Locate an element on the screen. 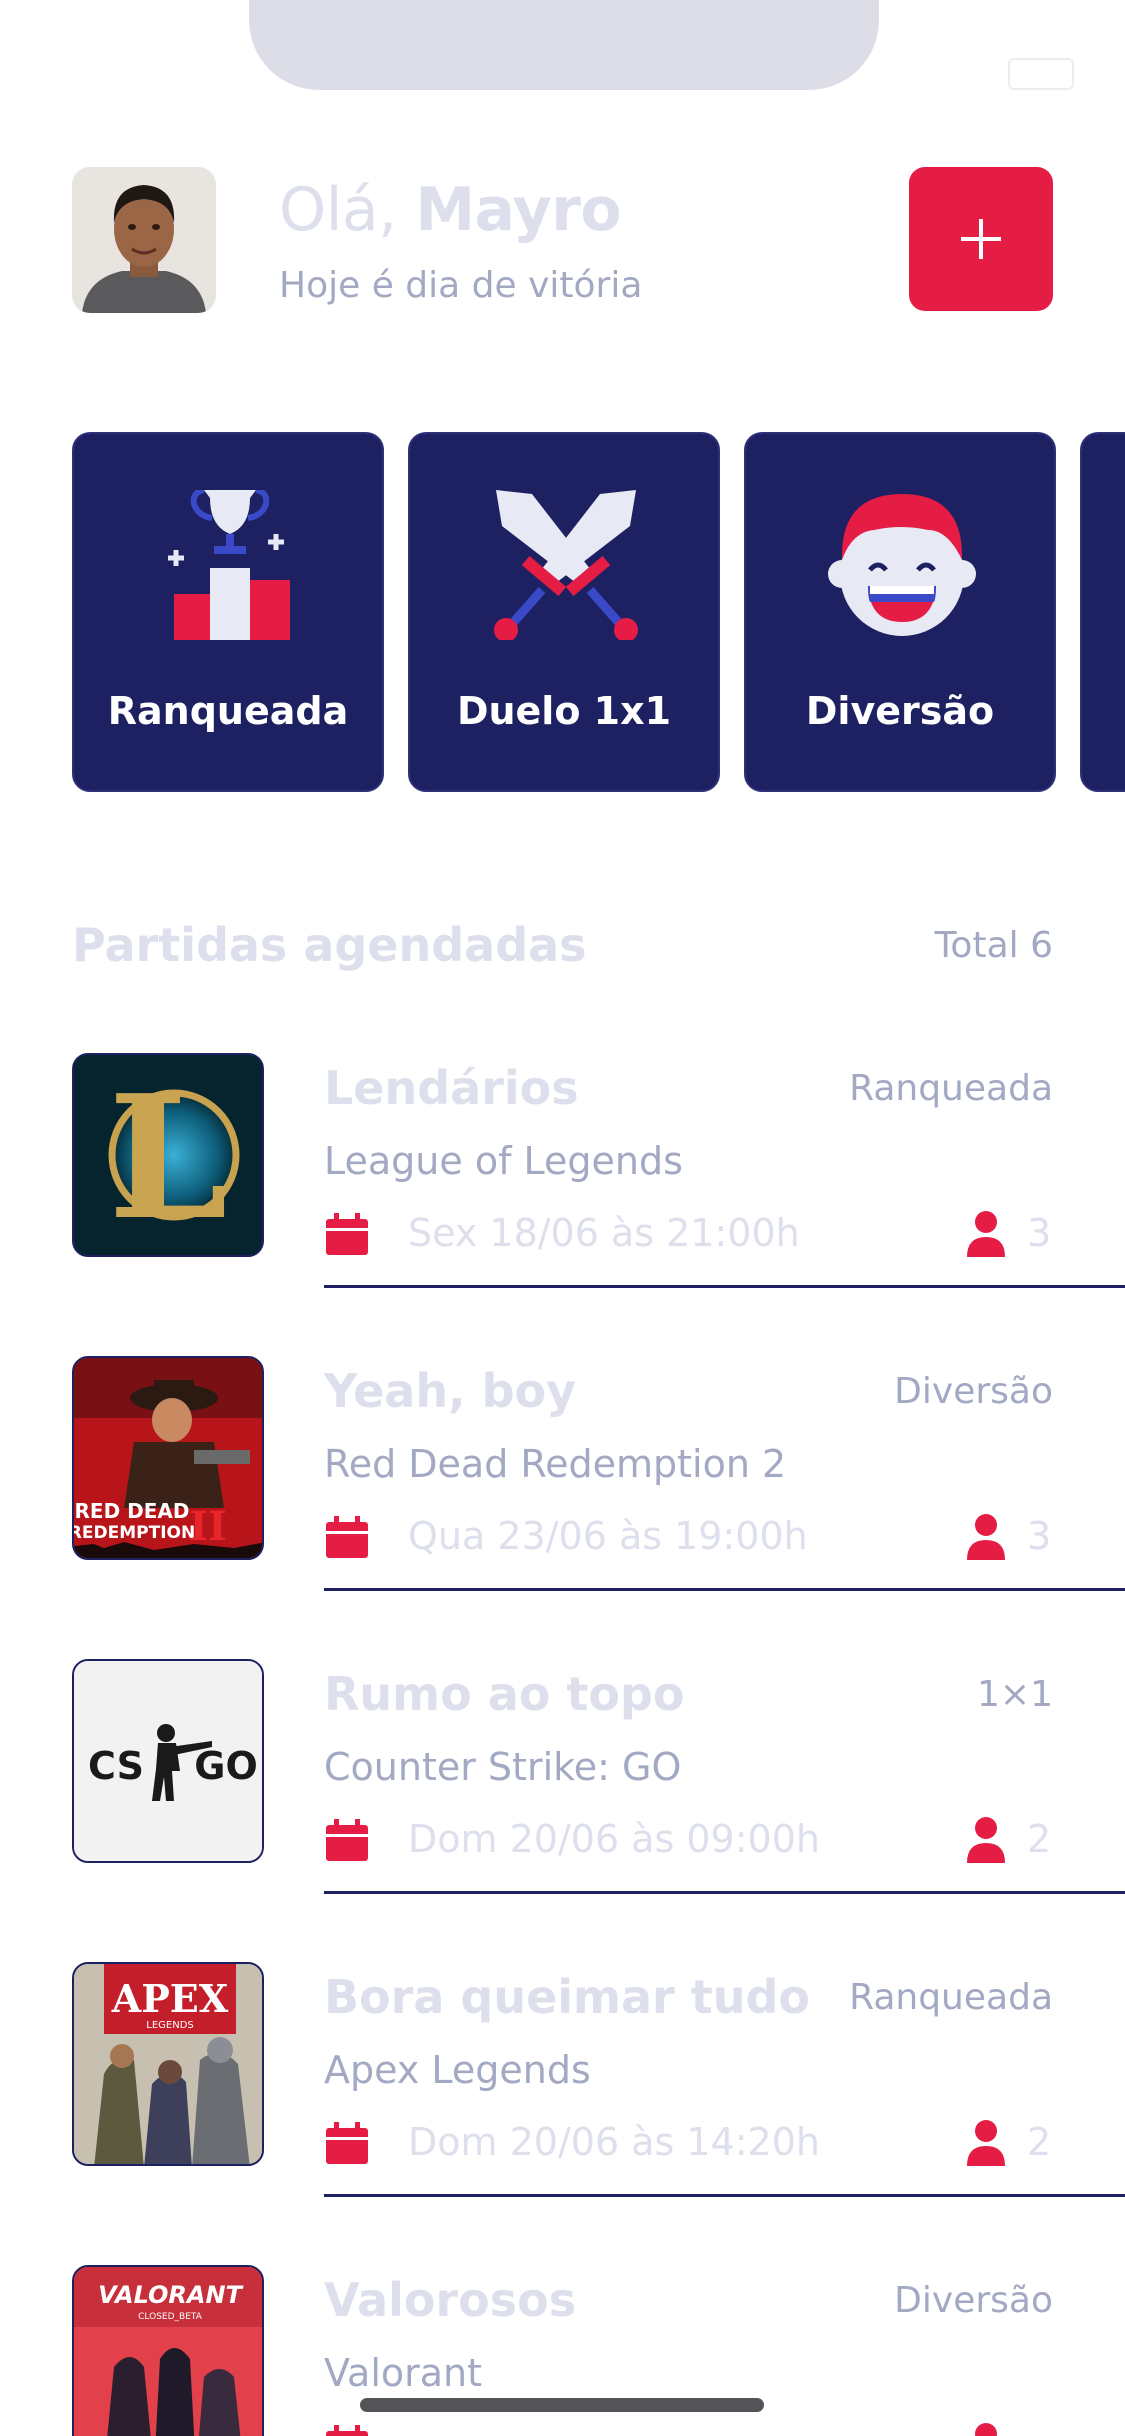 This screenshot has width=1125, height=2436. match-date: Dom 20/06 às 09:00h is located at coordinates (614, 1839).